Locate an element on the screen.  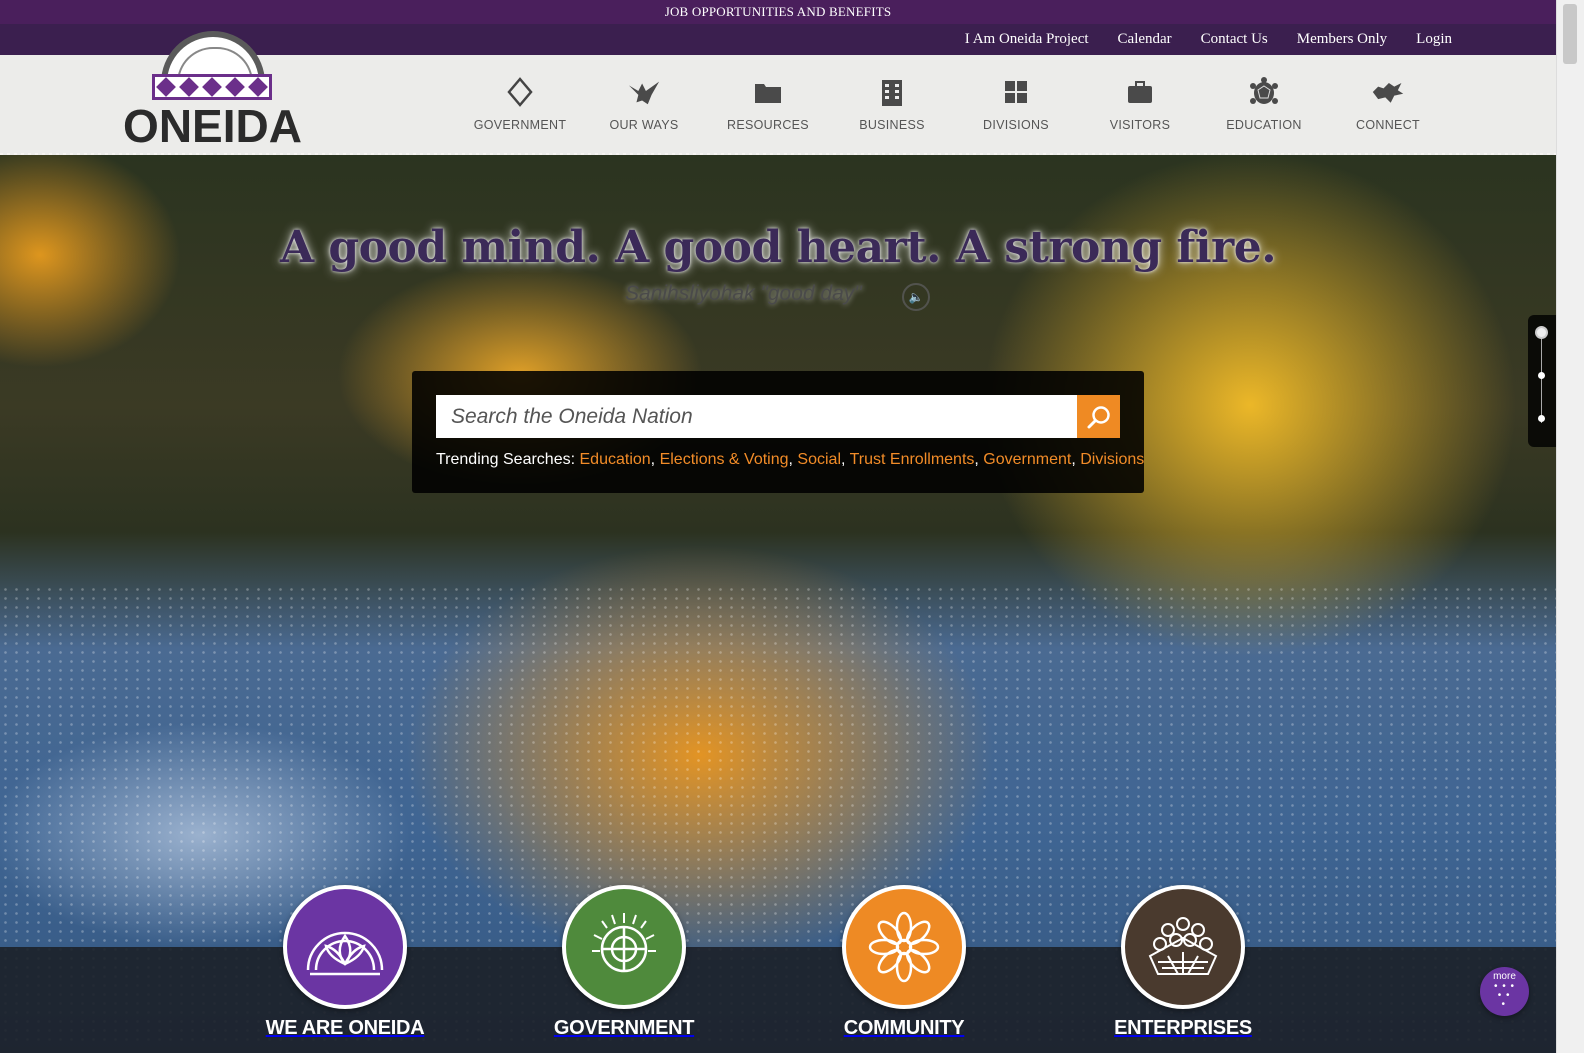
trending-link-social: Social is located at coordinates (819, 459).